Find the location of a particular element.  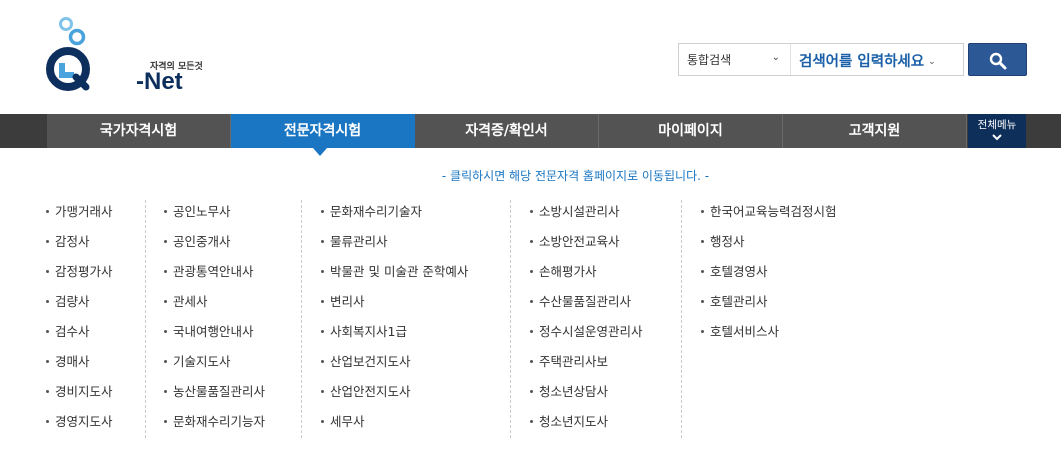

exam-link: 호텔경영사 is located at coordinates (791, 275).